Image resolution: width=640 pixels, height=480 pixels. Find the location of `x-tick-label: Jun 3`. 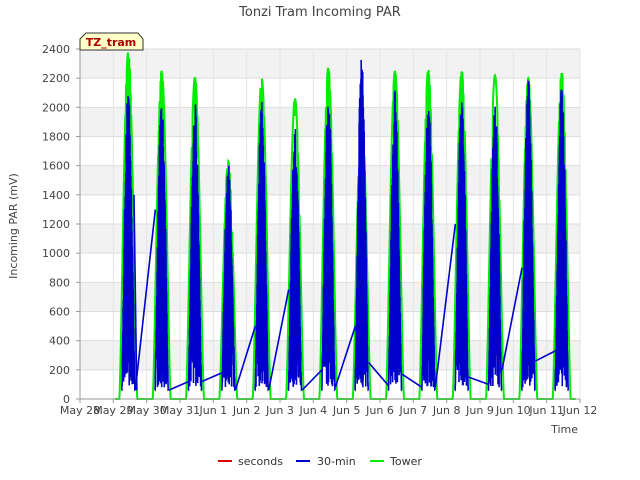

x-tick-label: Jun 3 is located at coordinates (279, 410).